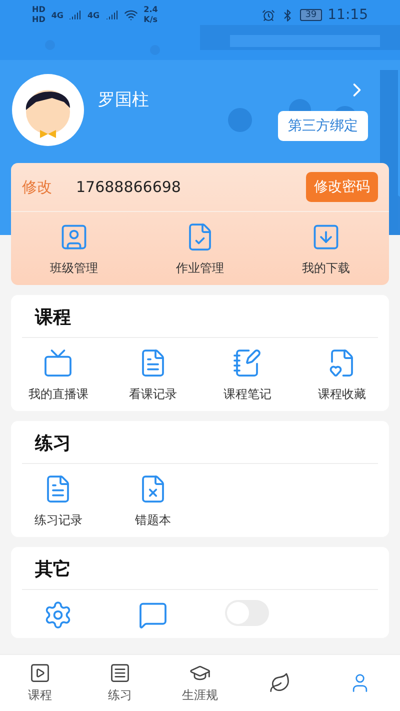  What do you see at coordinates (75, 15) in the screenshot?
I see `signal-icon` at bounding box center [75, 15].